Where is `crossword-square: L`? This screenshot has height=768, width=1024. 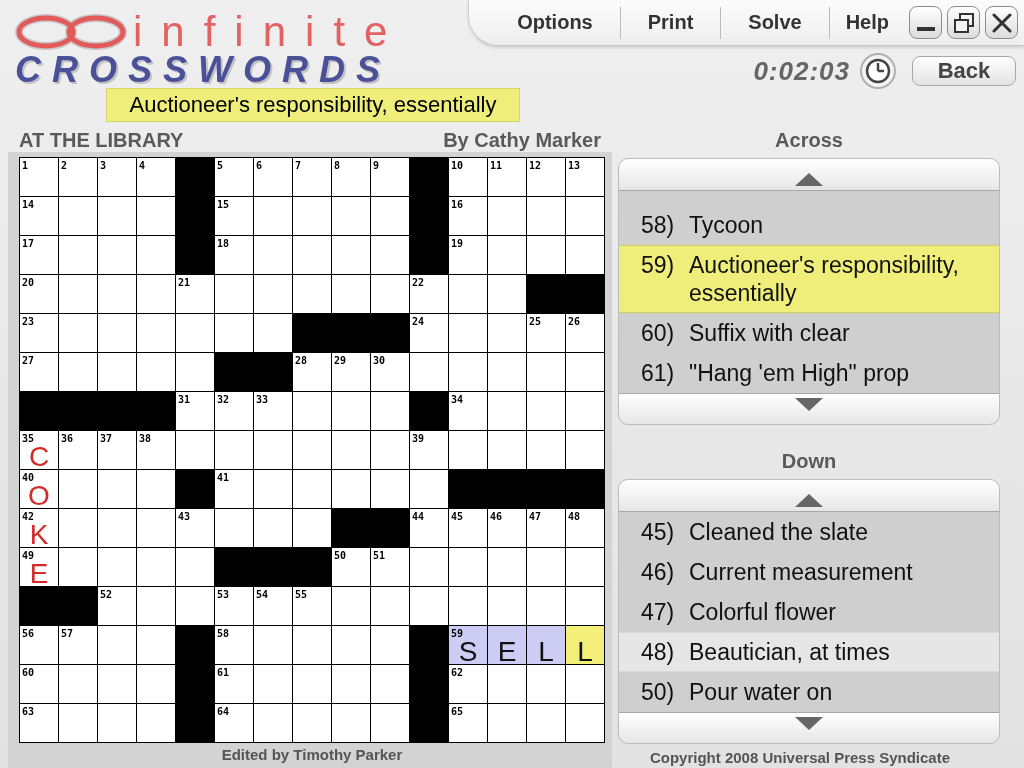
crossword-square: L is located at coordinates (585, 645).